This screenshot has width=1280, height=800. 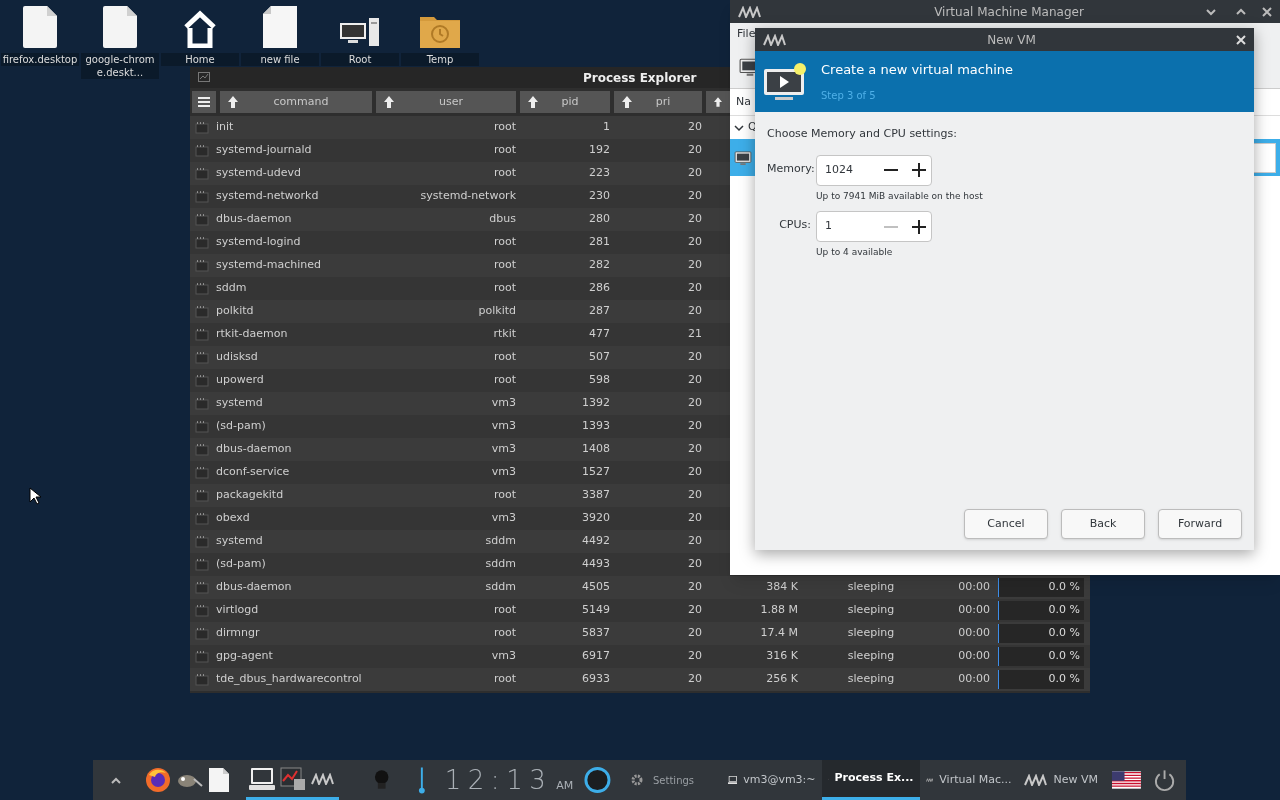 I want to click on table-cell-text: systemd-networkd, so click(x=268, y=196).